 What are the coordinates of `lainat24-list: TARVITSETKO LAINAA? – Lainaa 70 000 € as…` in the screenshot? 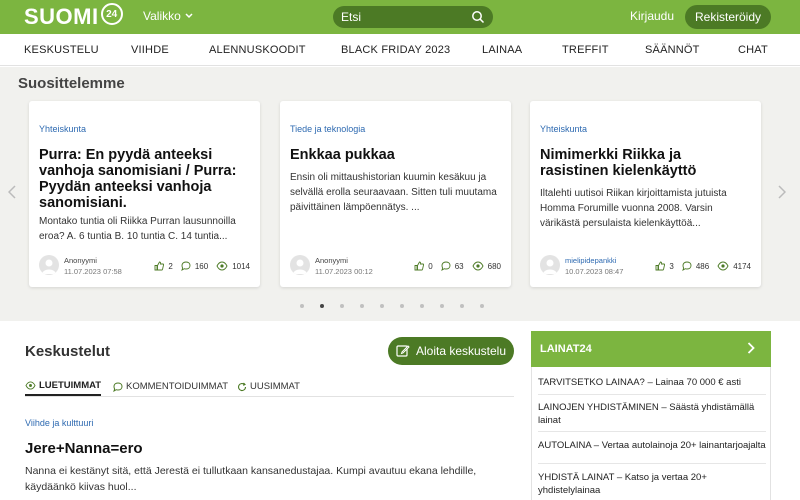 It's located at (651, 433).